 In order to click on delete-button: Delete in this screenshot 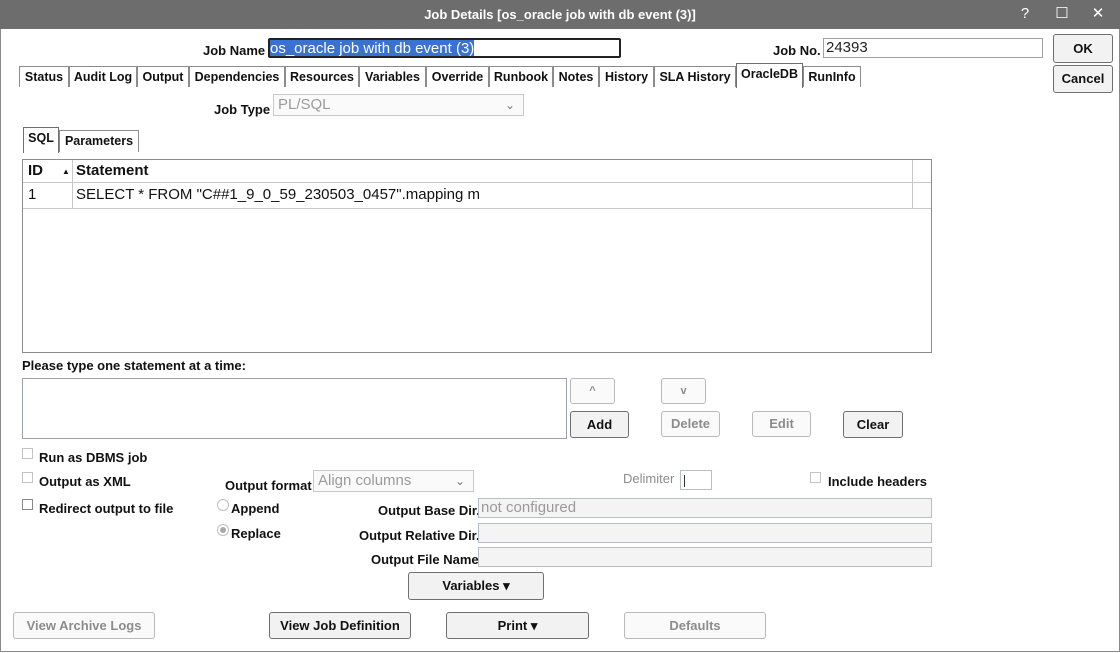, I will do `click(690, 424)`.